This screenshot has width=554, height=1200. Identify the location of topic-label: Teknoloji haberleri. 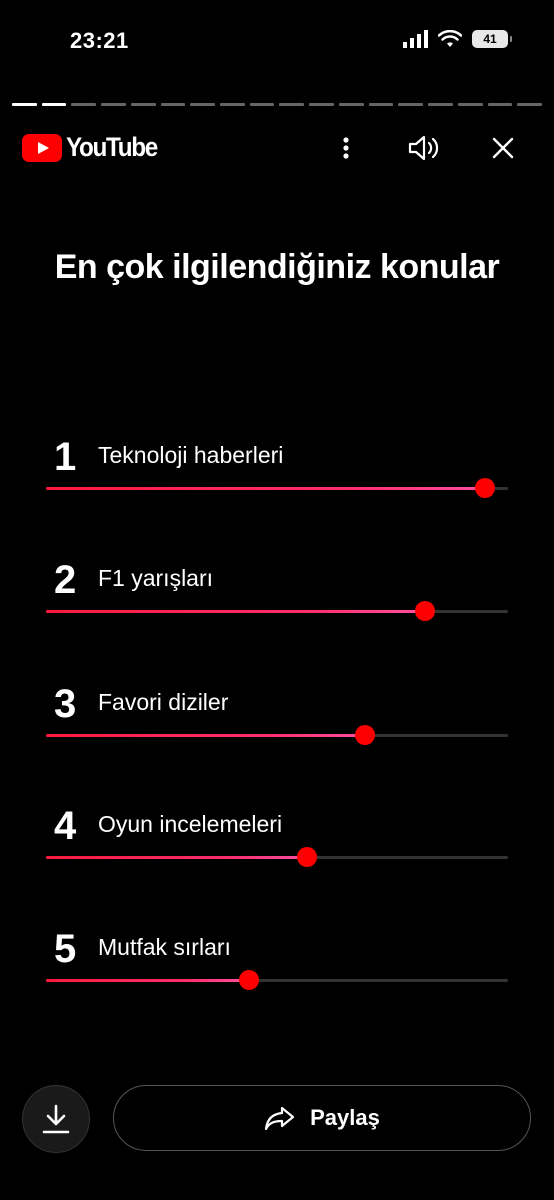
(191, 455).